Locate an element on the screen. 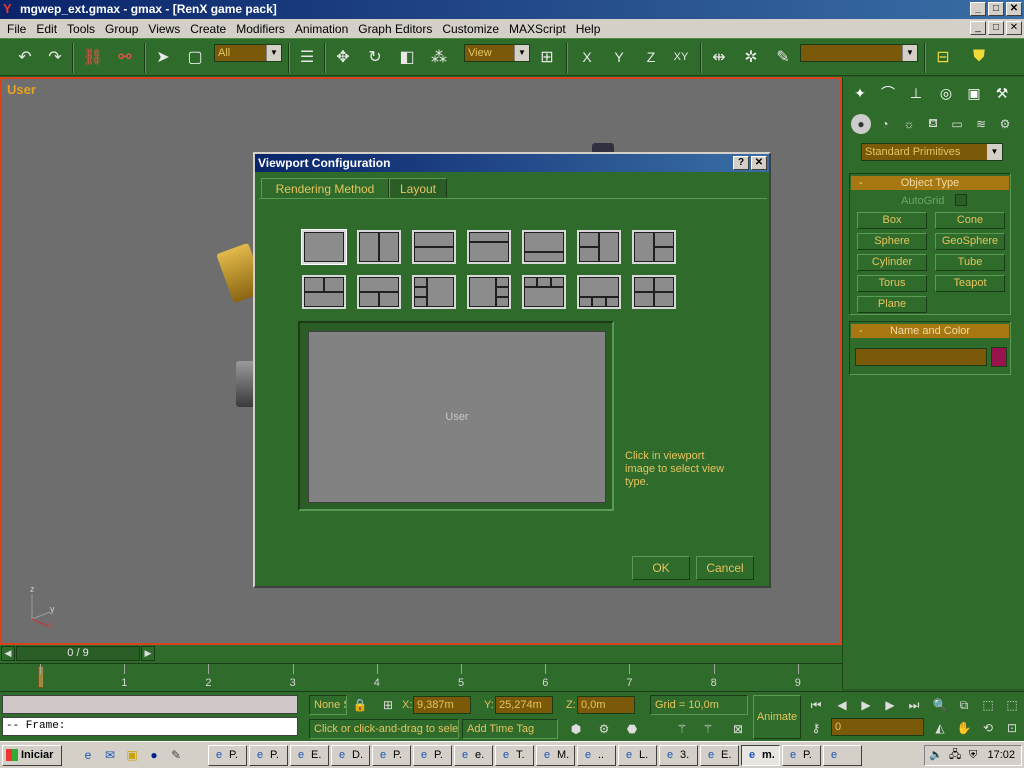 The image size is (1024, 768). scale-icon: ◧ is located at coordinates (407, 57).